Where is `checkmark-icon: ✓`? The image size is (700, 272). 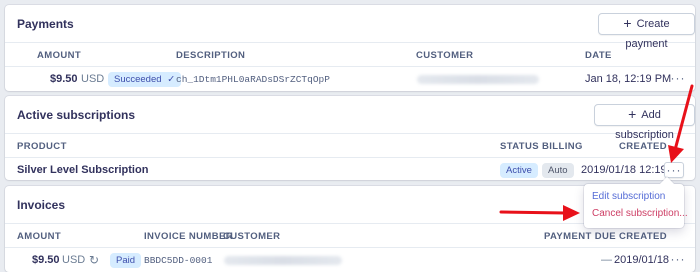
checkmark-icon: ✓ is located at coordinates (171, 79).